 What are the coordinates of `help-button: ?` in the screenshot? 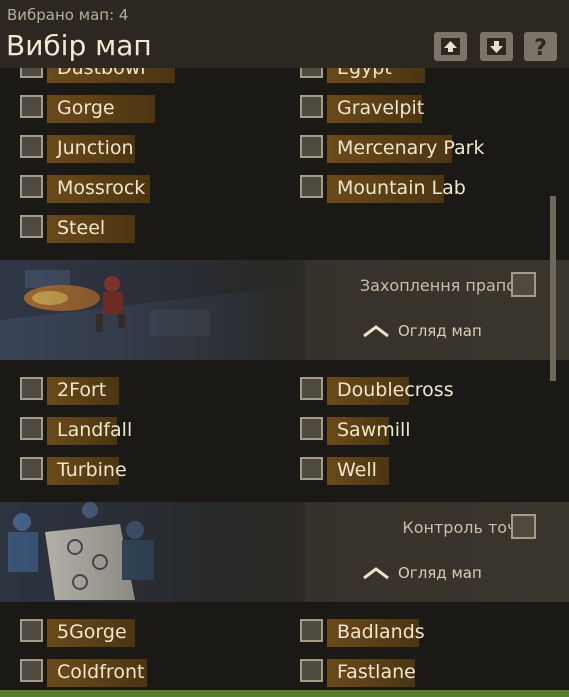 It's located at (540, 46).